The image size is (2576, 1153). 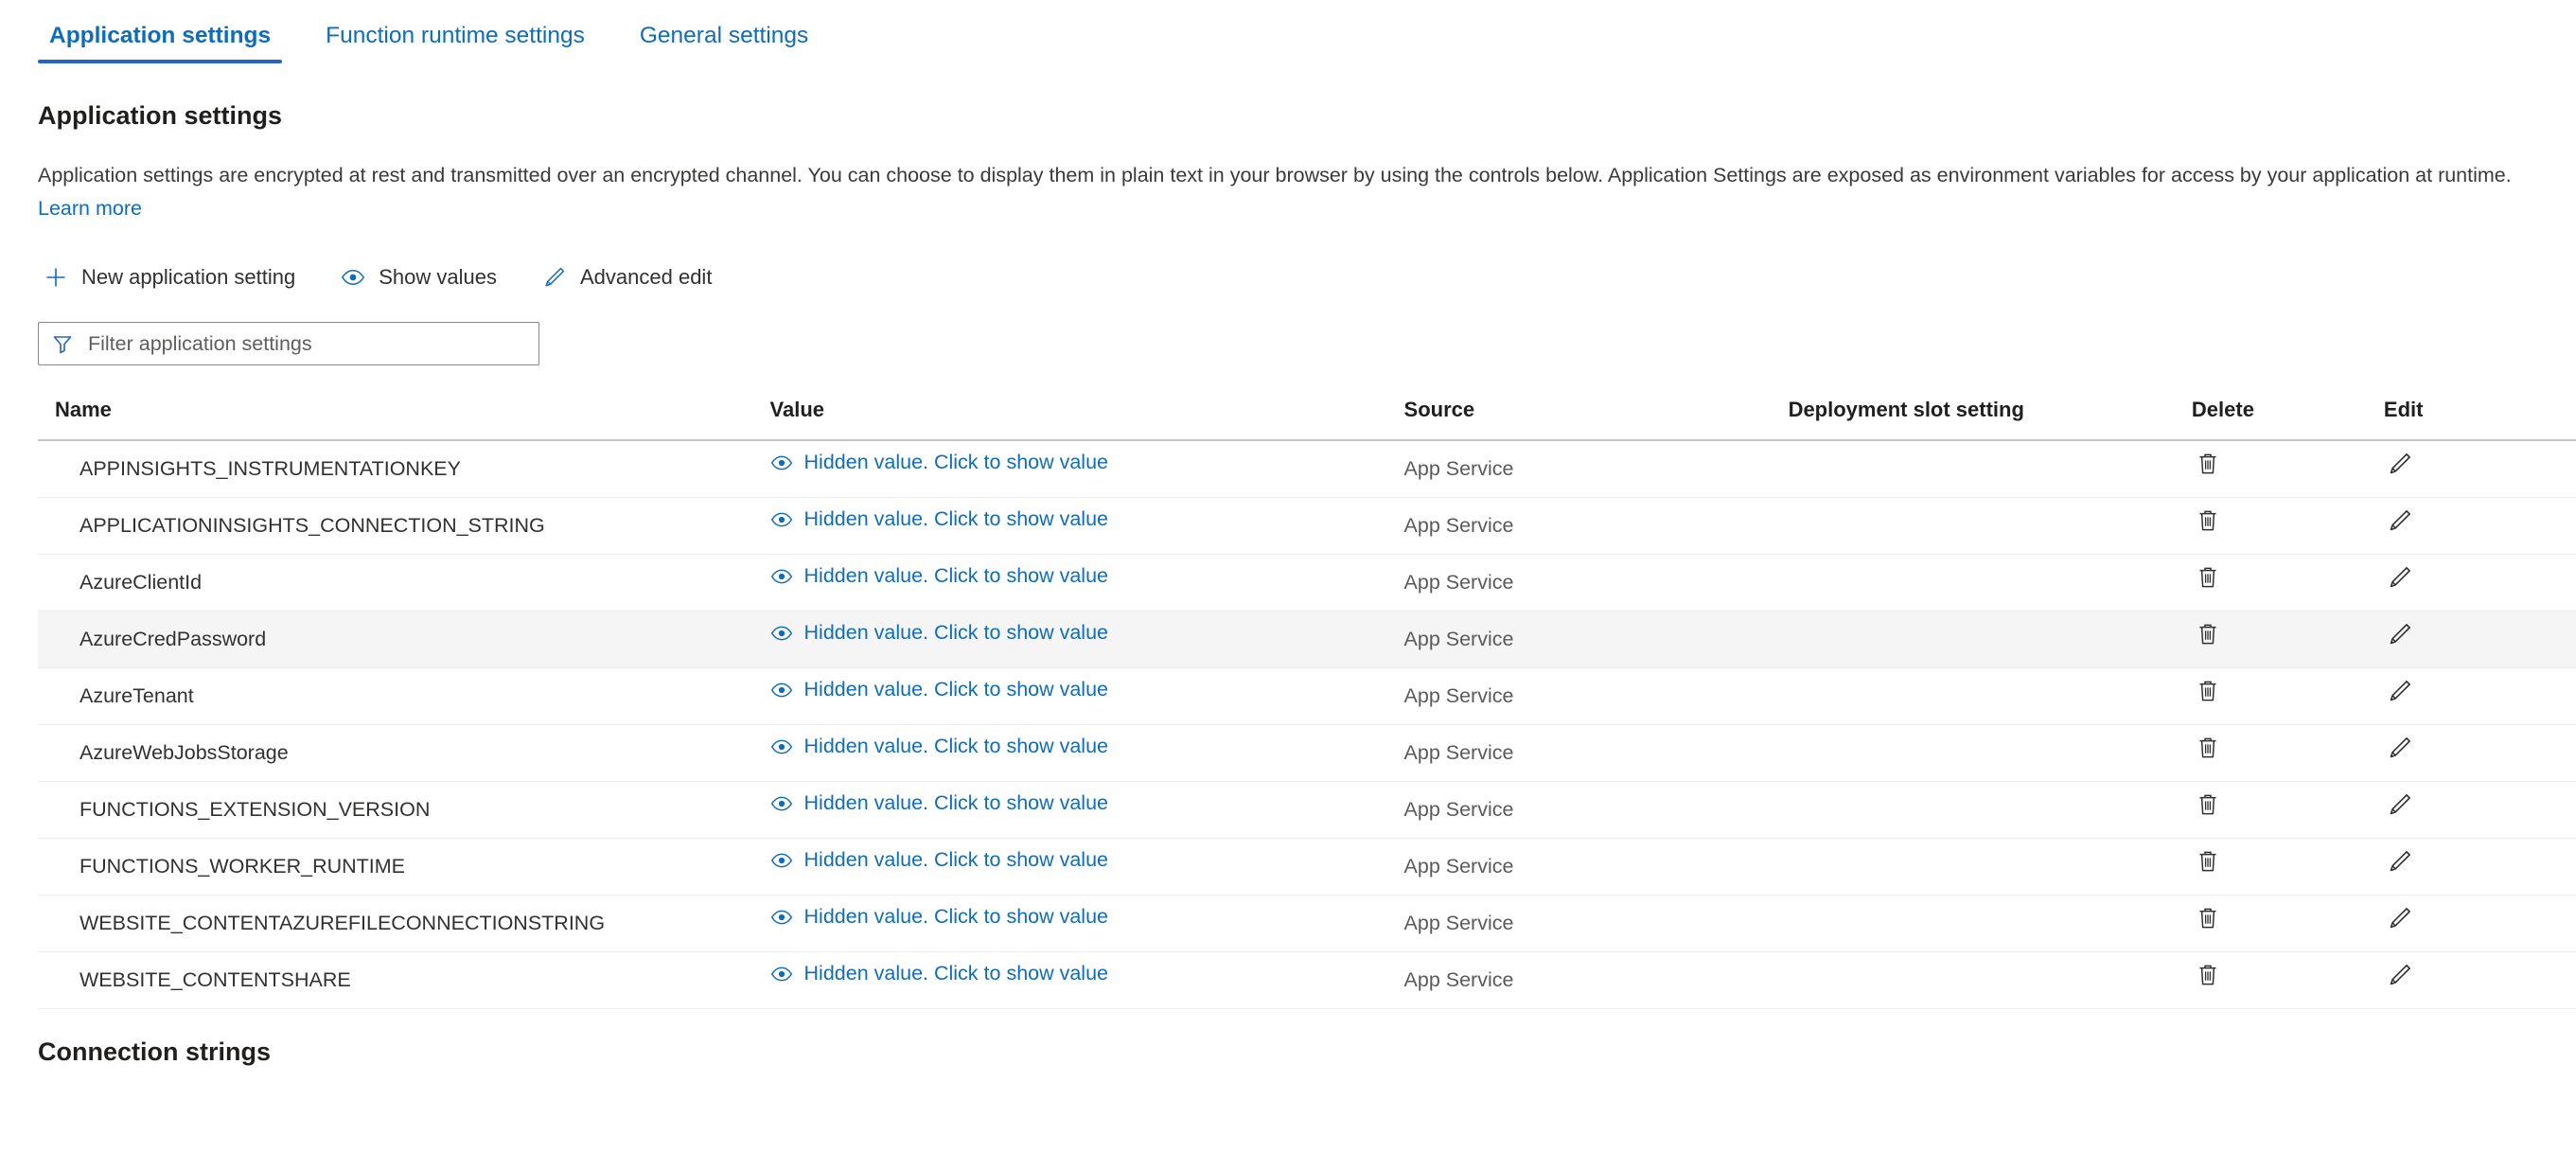 I want to click on advanced-edit-label: Advanced edit, so click(x=646, y=277).